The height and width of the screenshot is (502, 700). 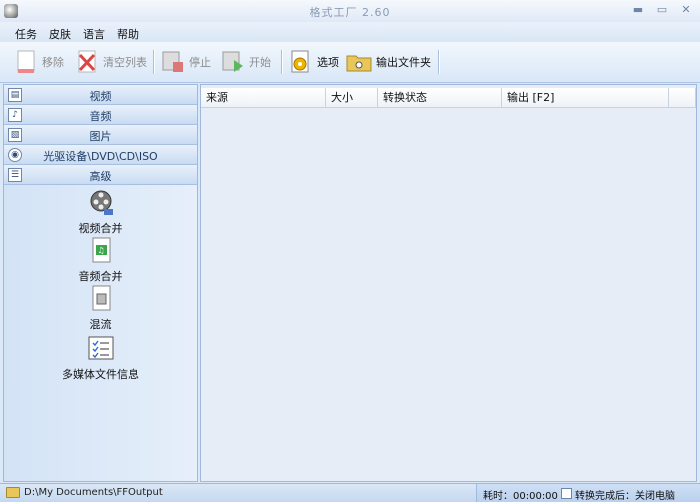 I want to click on column-status: 转换状态, so click(x=440, y=97).